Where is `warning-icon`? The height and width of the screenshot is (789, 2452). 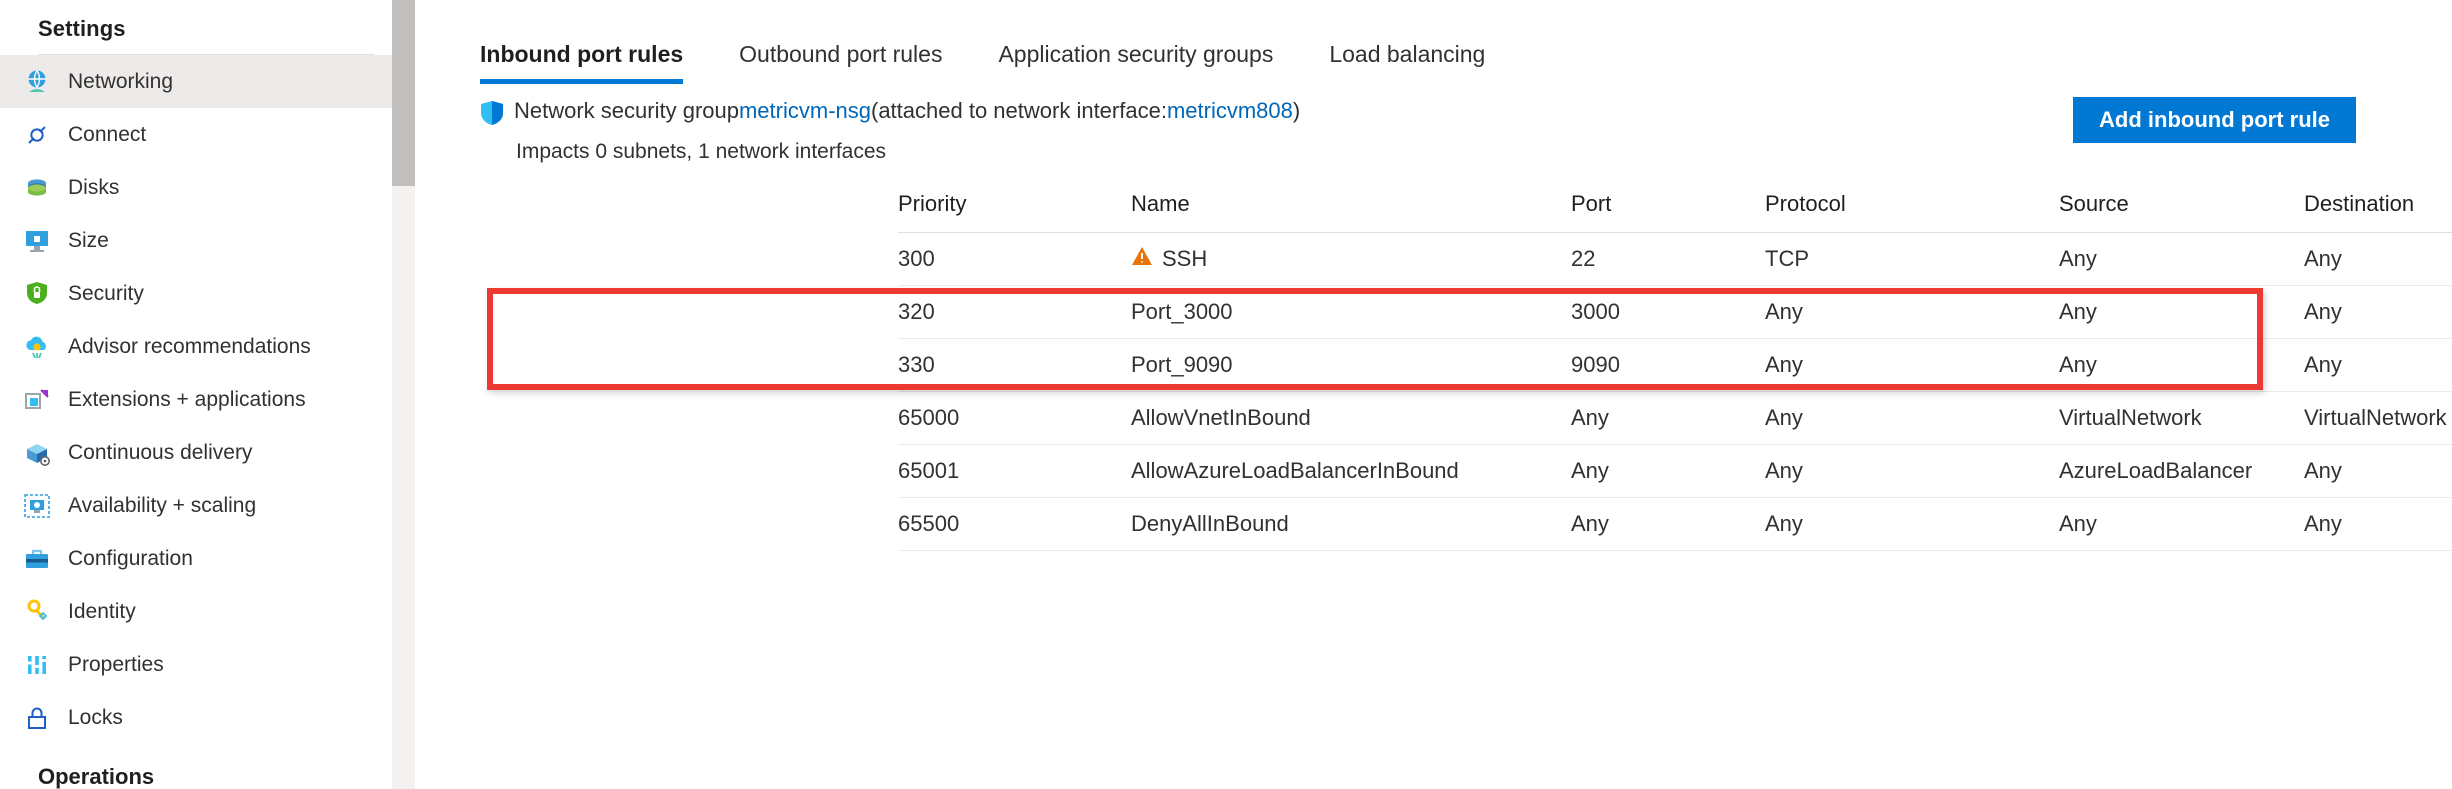
warning-icon is located at coordinates (1142, 259).